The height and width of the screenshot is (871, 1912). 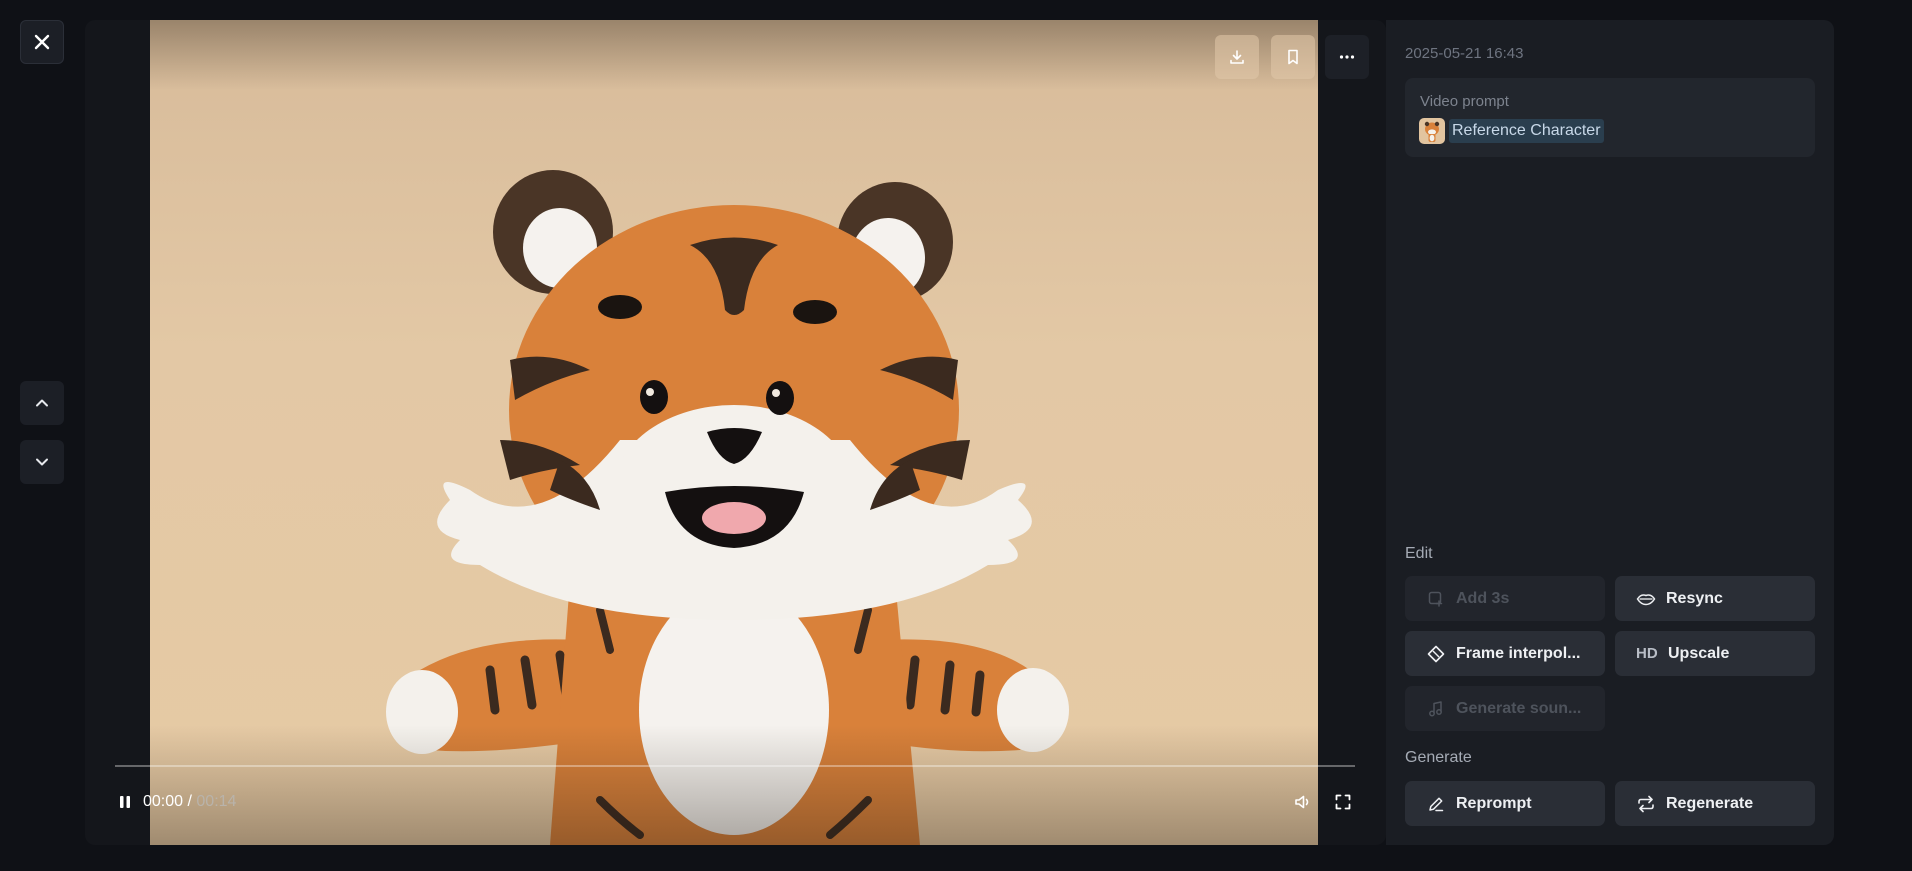 What do you see at coordinates (735, 766) in the screenshot?
I see `video-progress-bar` at bounding box center [735, 766].